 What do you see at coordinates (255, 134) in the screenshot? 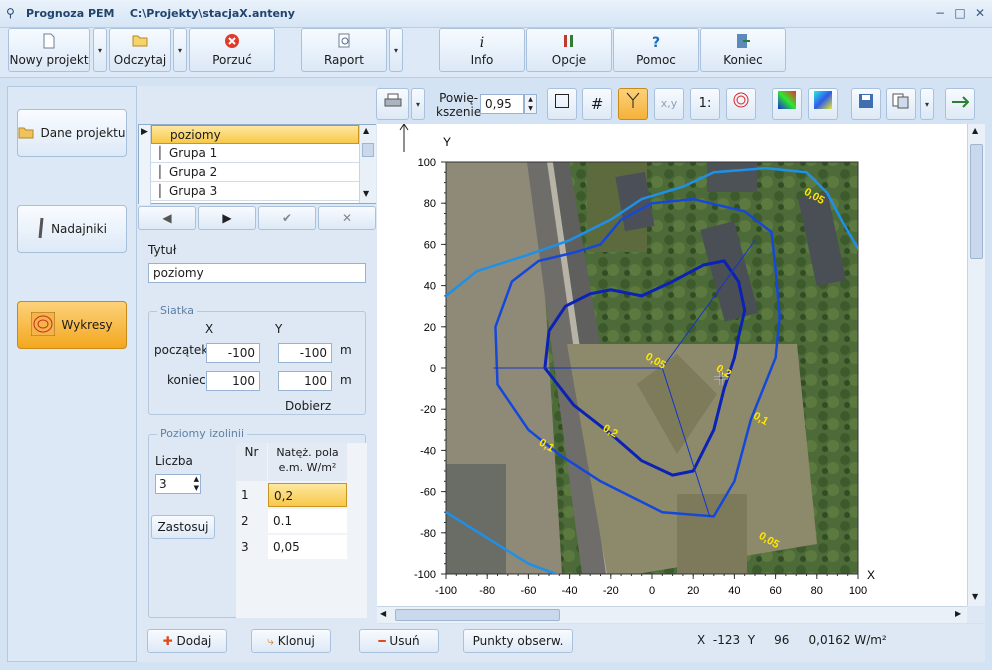
I see `layer-list-item: poziomy` at bounding box center [255, 134].